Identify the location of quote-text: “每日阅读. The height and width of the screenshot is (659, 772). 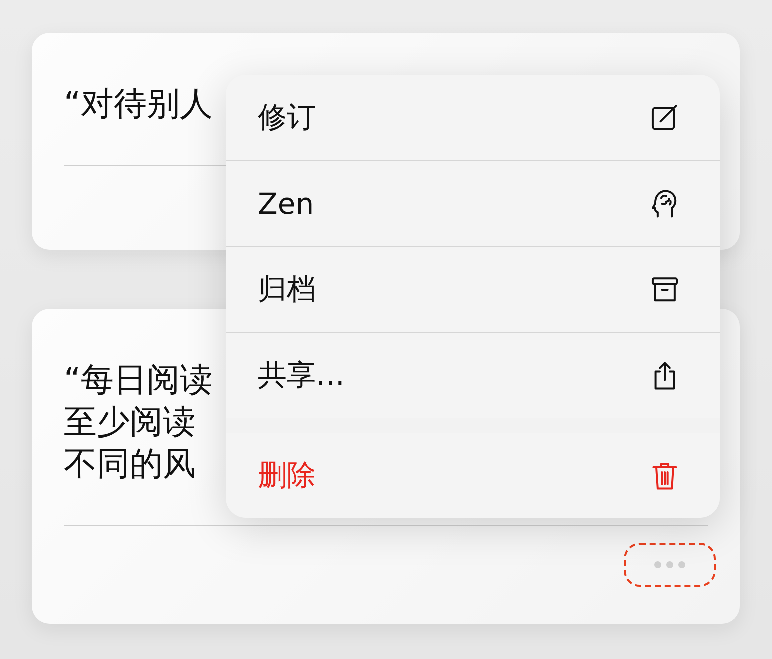
(139, 380).